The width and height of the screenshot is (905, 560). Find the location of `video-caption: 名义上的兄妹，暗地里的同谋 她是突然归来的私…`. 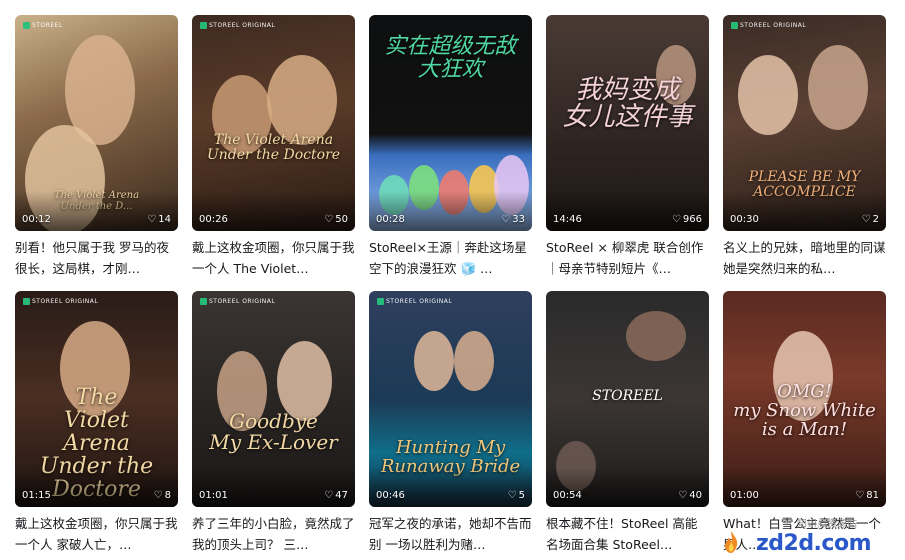

video-caption: 名义上的兄妹，暗地里的同谋 她是突然归来的私… is located at coordinates (804, 258).